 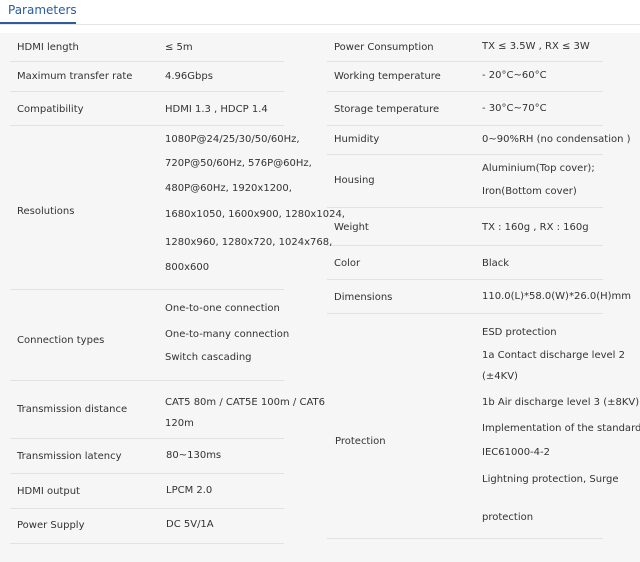 I want to click on param-value: 1080P@24/25/30/50/60Hz,, so click(x=232, y=139).